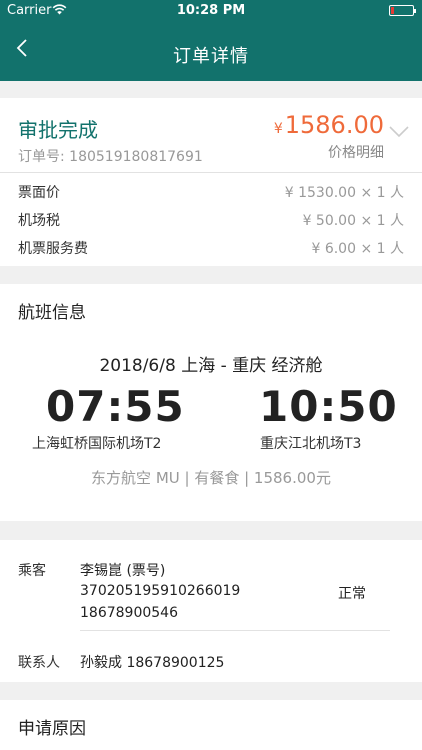 The image size is (422, 750). Describe the element at coordinates (39, 663) in the screenshot. I see `contact-label: 联系人` at that location.